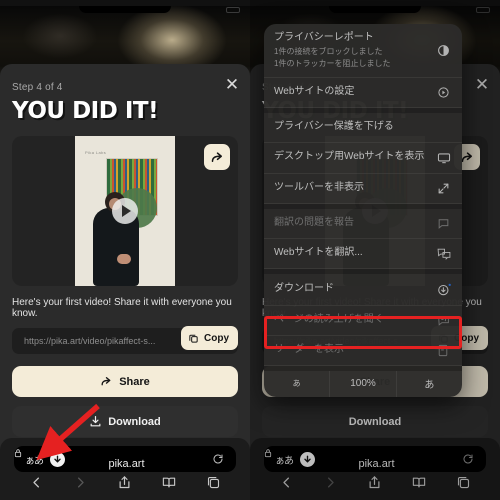 This screenshot has height=500, width=500. I want to click on menu-item-label: デスクトップ用Webサイトを表示, so click(349, 157).